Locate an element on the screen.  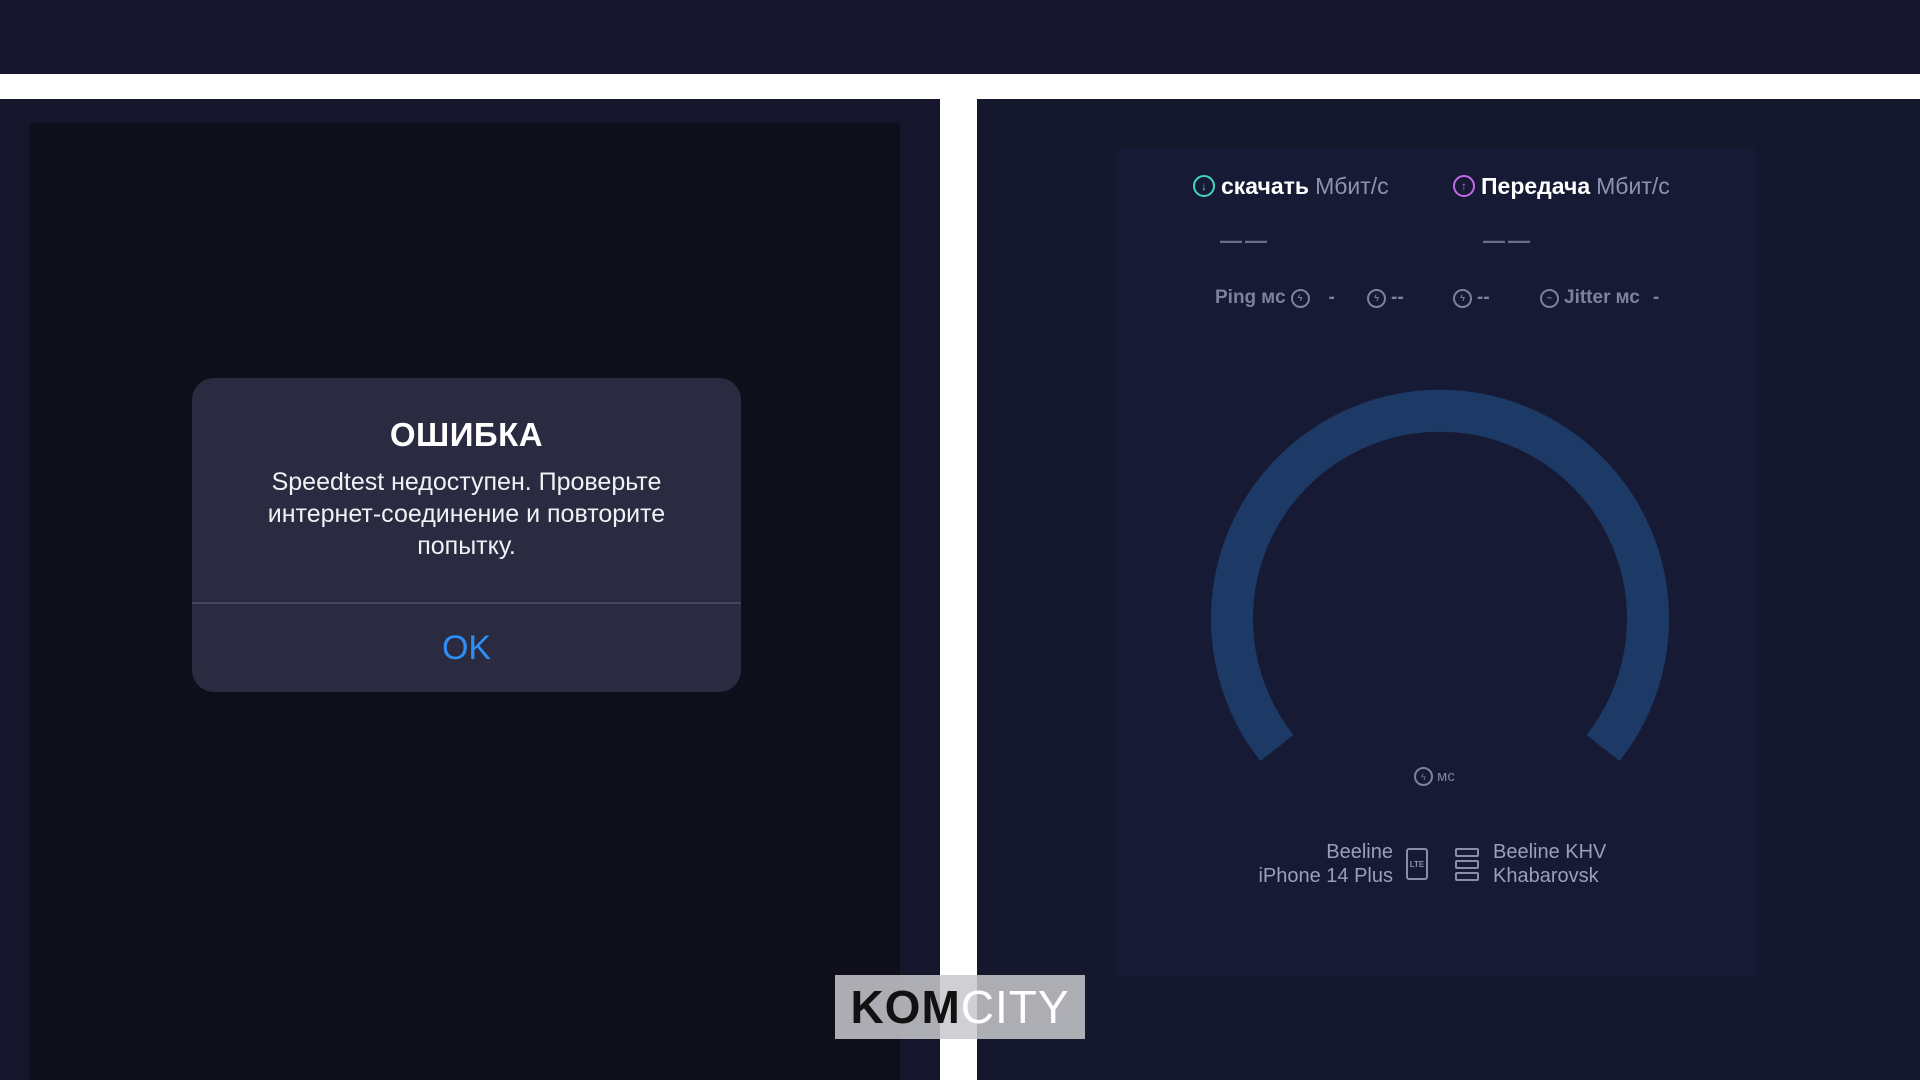
alert-title: ОШИБКА is located at coordinates (466, 434).